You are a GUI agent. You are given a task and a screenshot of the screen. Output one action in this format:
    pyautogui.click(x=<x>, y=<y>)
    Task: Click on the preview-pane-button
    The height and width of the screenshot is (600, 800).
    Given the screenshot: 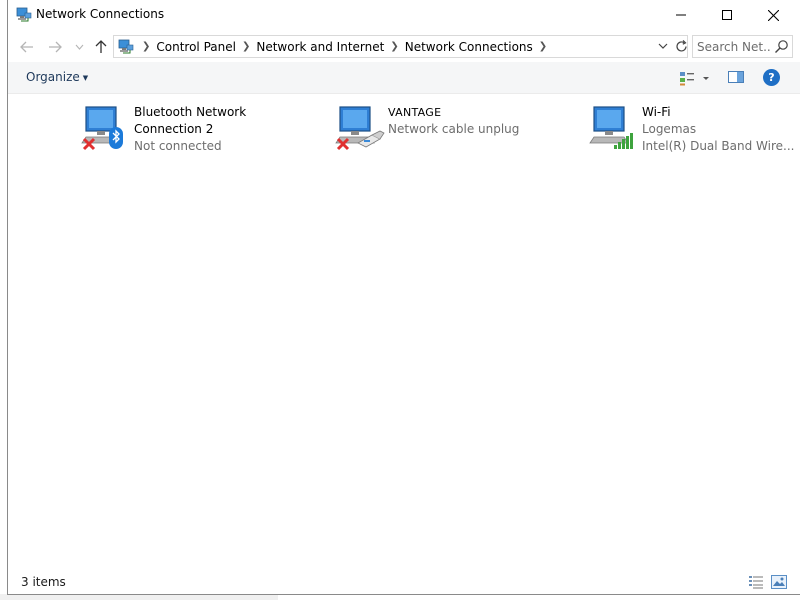 What is the action you would take?
    pyautogui.click(x=736, y=78)
    